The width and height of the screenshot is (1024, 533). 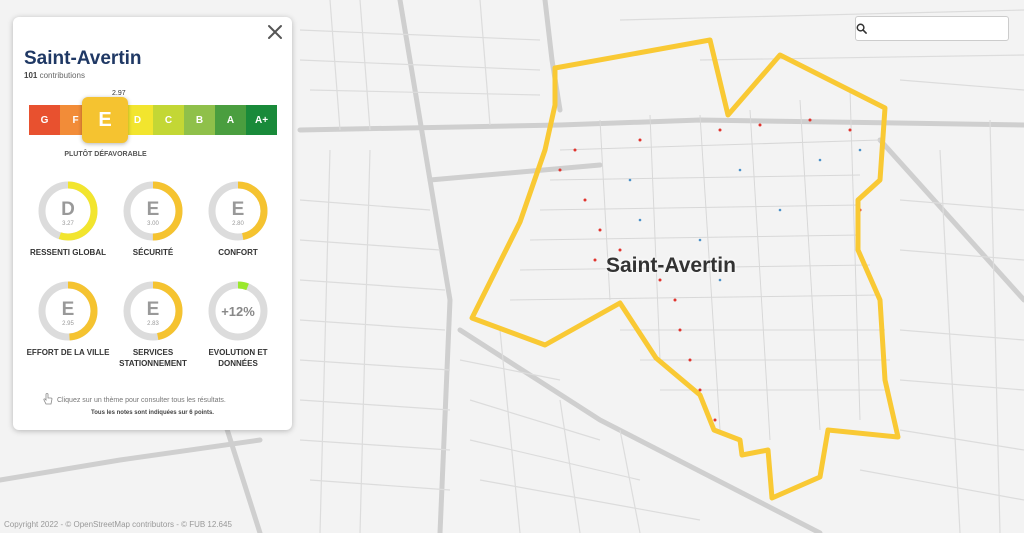 I want to click on theme-label: SERVICES STATIONNEMENT, so click(x=153, y=358).